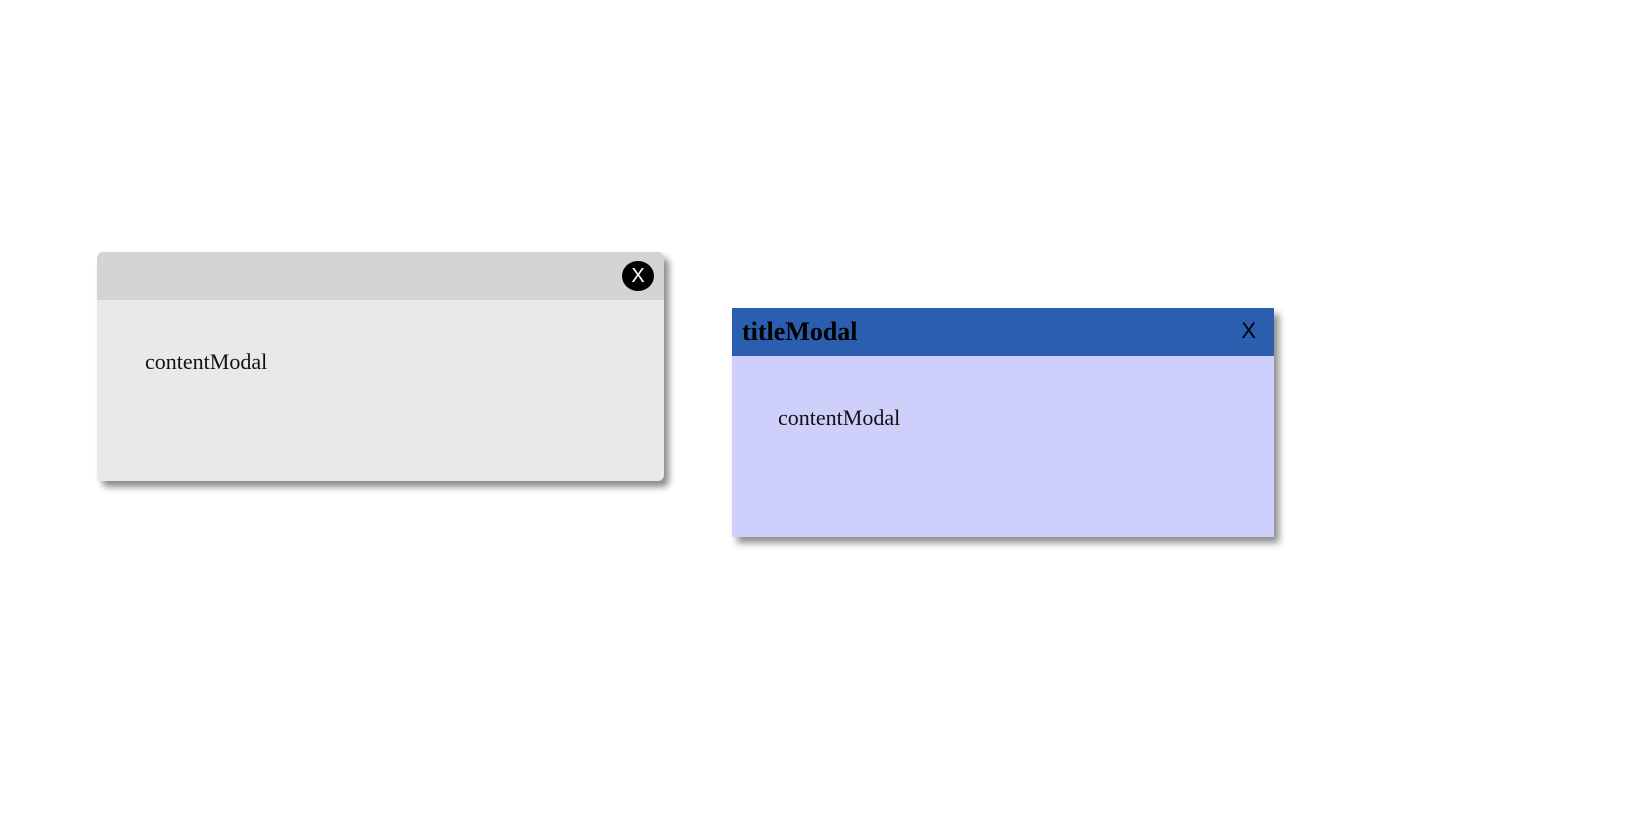 The height and width of the screenshot is (820, 1635). Describe the element at coordinates (380, 276) in the screenshot. I see `modal-header: X` at that location.